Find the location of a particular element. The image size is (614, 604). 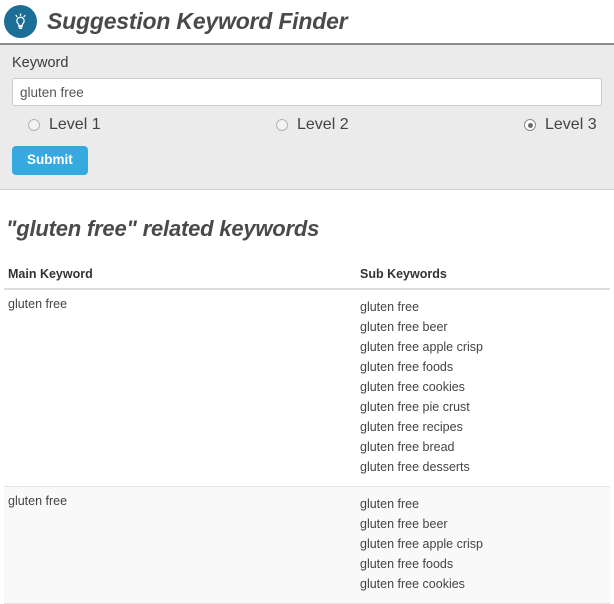

radio-level-2-indicator is located at coordinates (282, 125).